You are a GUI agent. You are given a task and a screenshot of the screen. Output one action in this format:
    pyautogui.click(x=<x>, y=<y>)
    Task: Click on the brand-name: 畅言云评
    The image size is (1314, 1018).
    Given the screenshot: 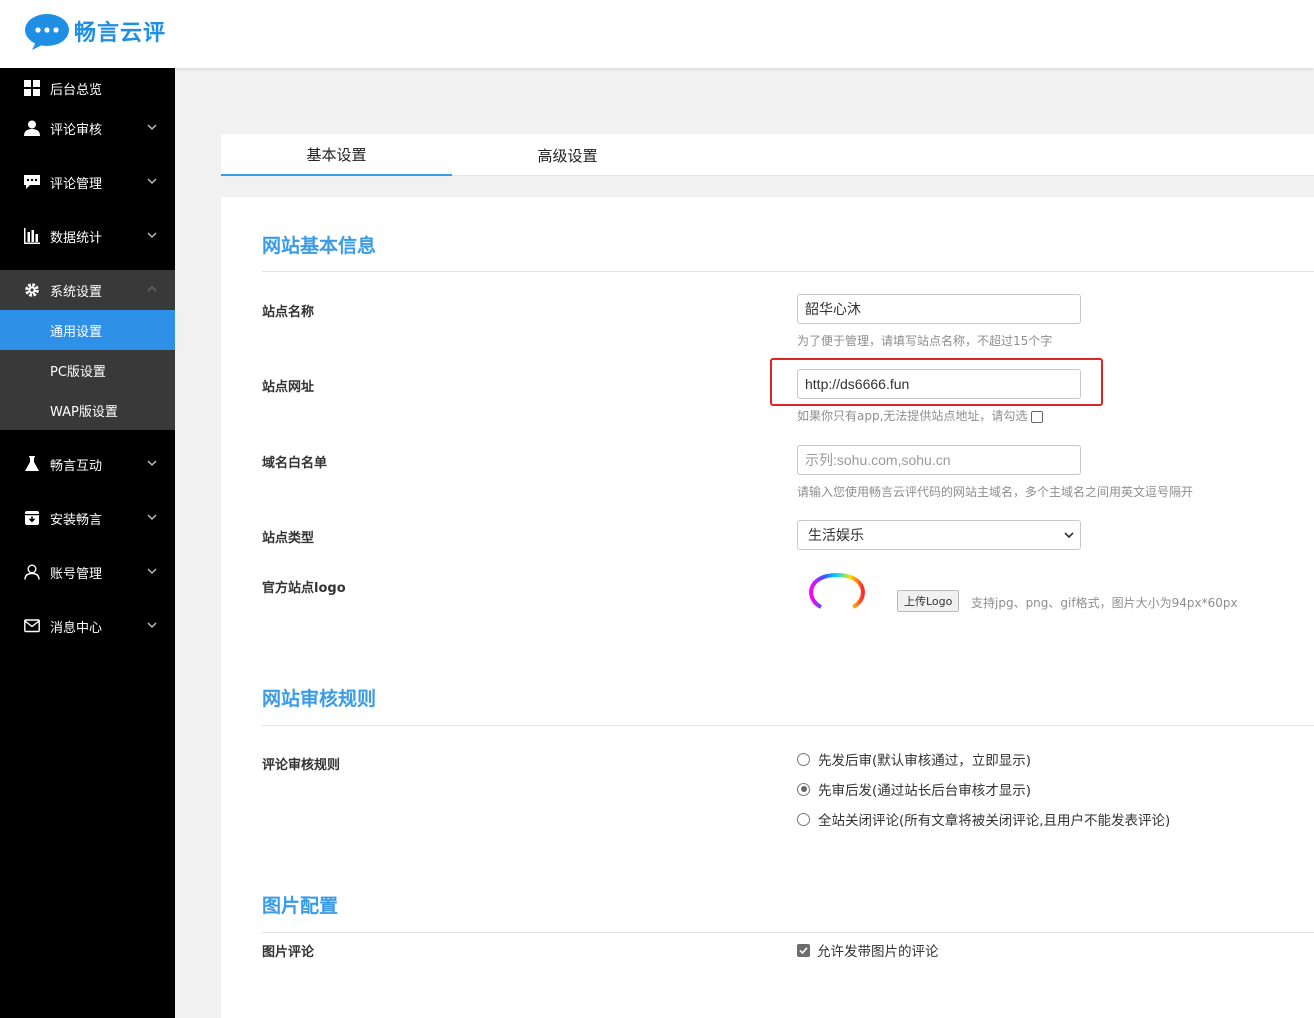 What is the action you would take?
    pyautogui.click(x=120, y=33)
    